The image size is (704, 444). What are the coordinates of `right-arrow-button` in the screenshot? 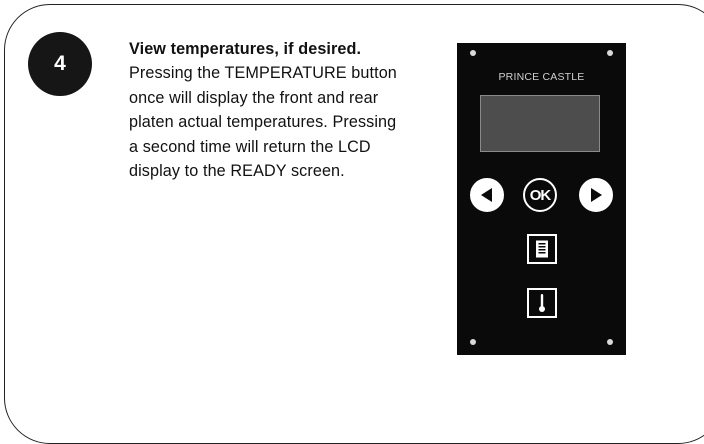 It's located at (596, 195).